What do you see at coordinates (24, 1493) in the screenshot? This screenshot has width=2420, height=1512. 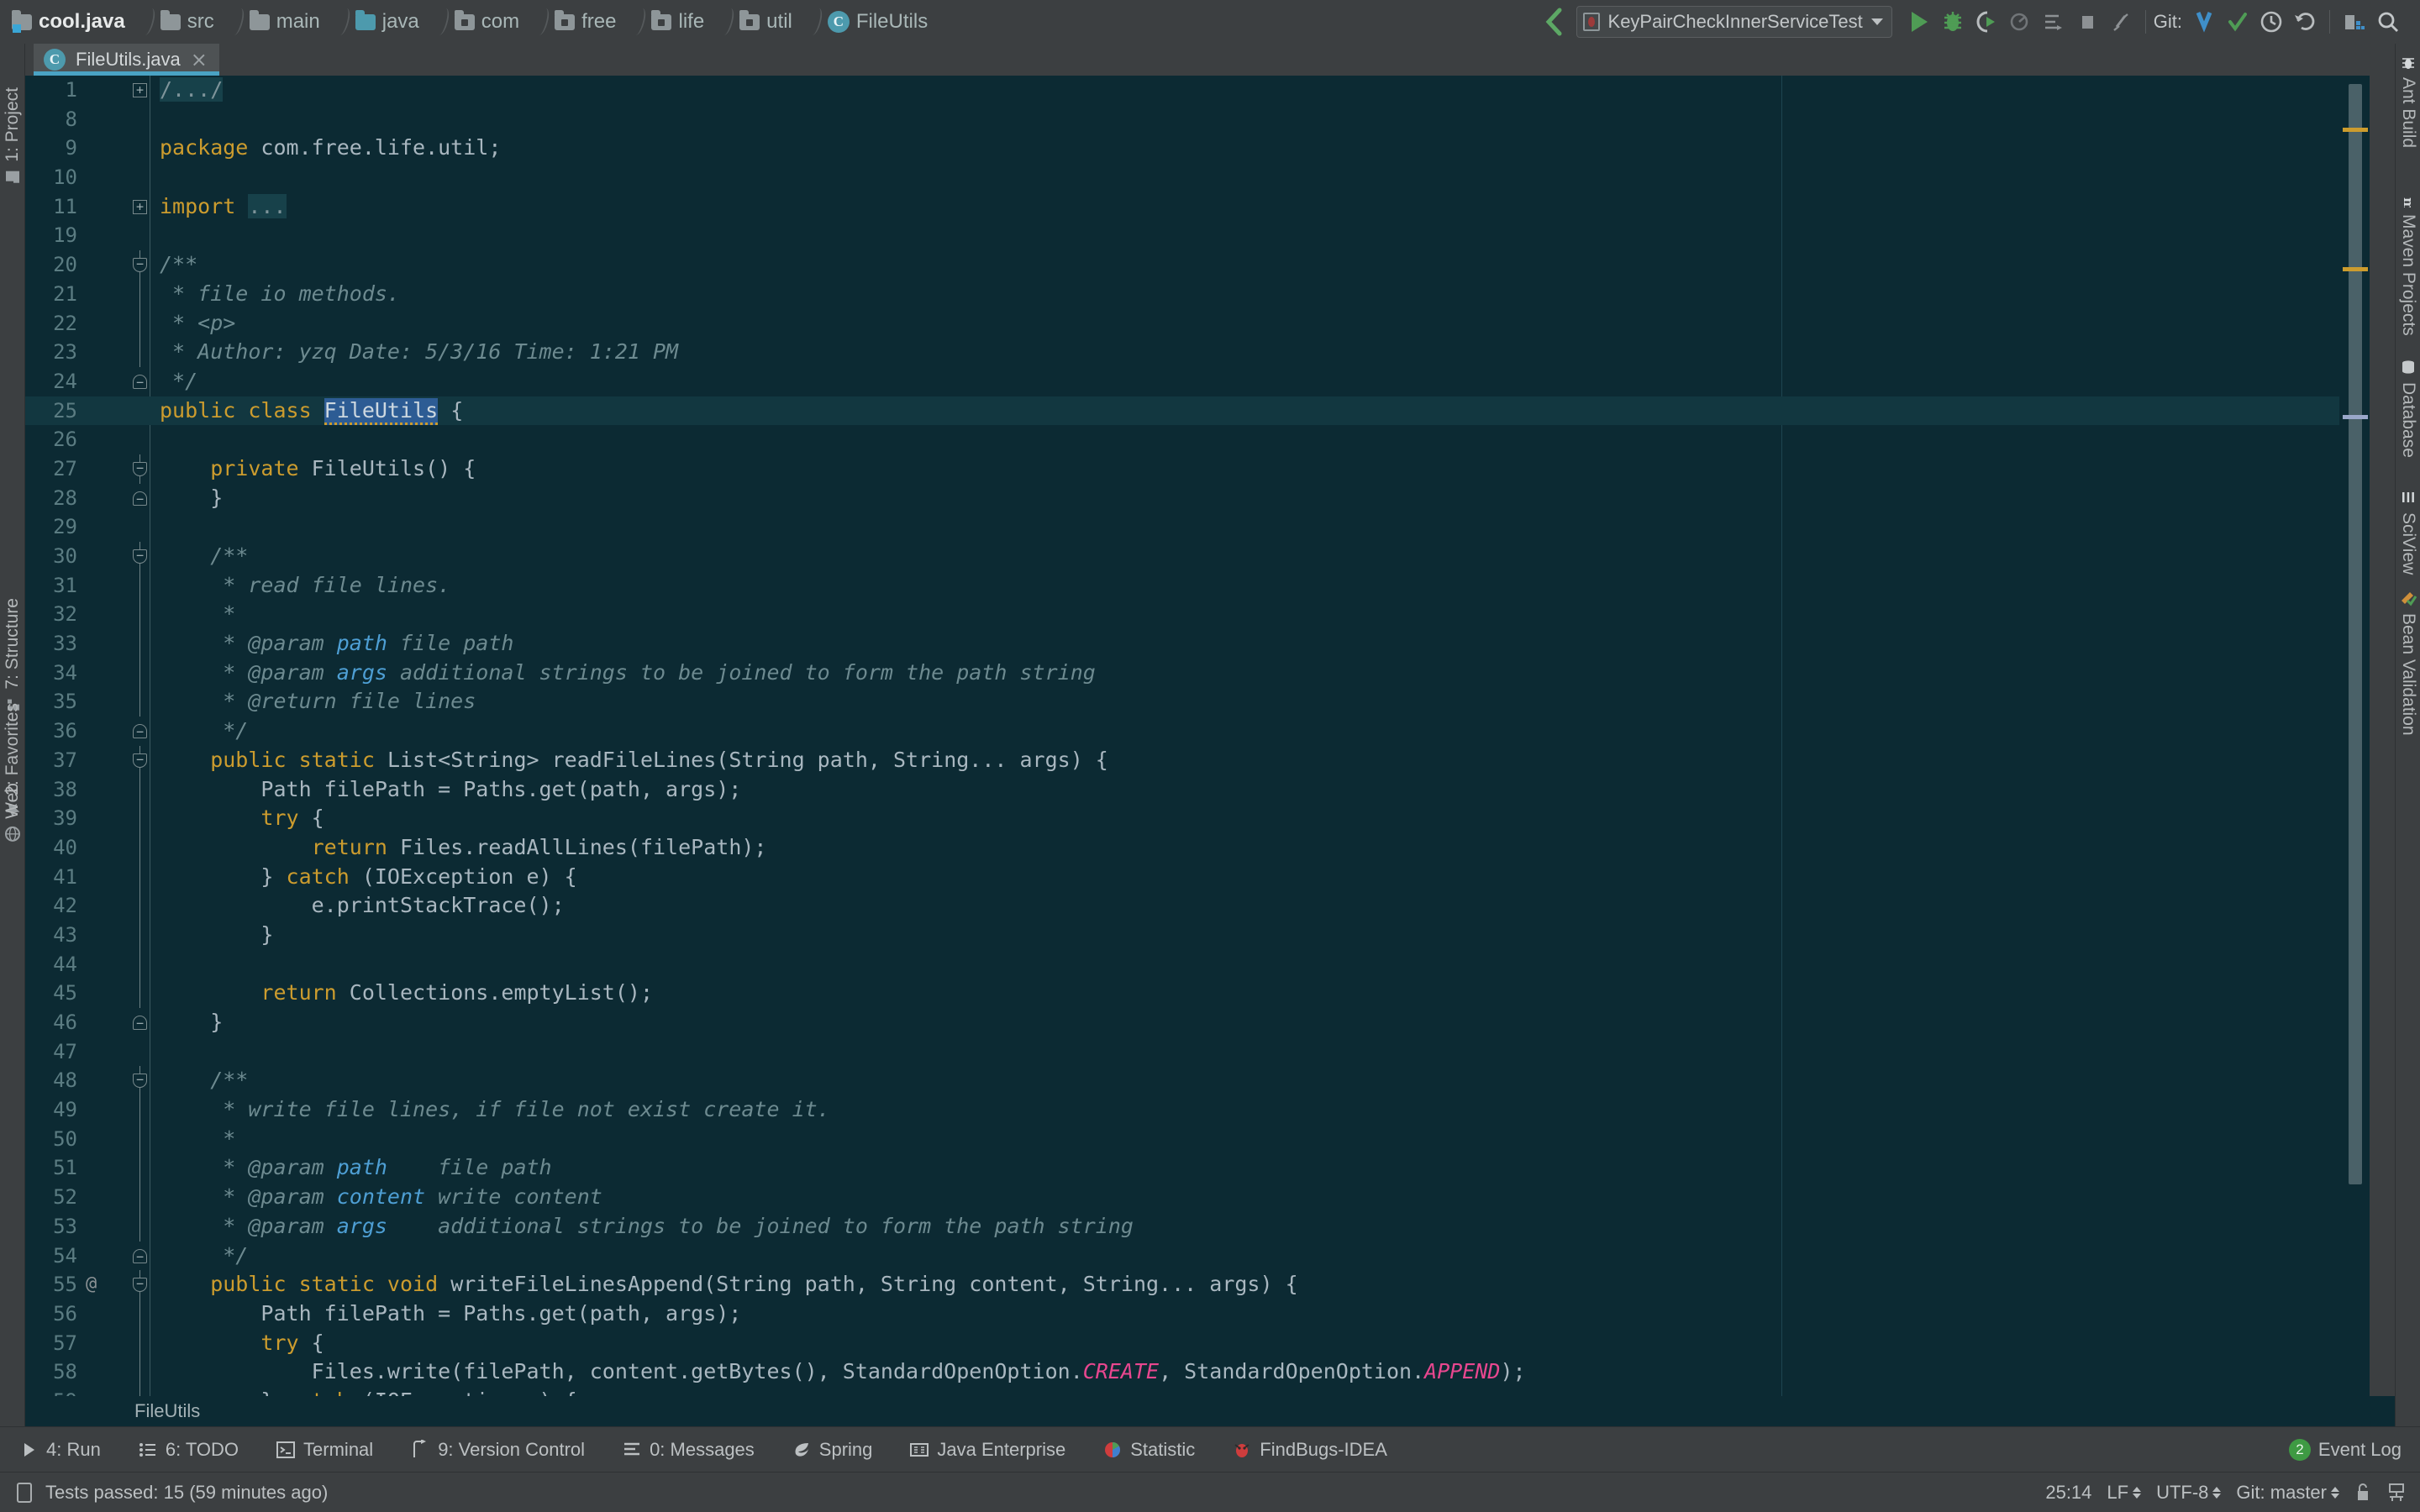 I see `background-tasks-icon` at bounding box center [24, 1493].